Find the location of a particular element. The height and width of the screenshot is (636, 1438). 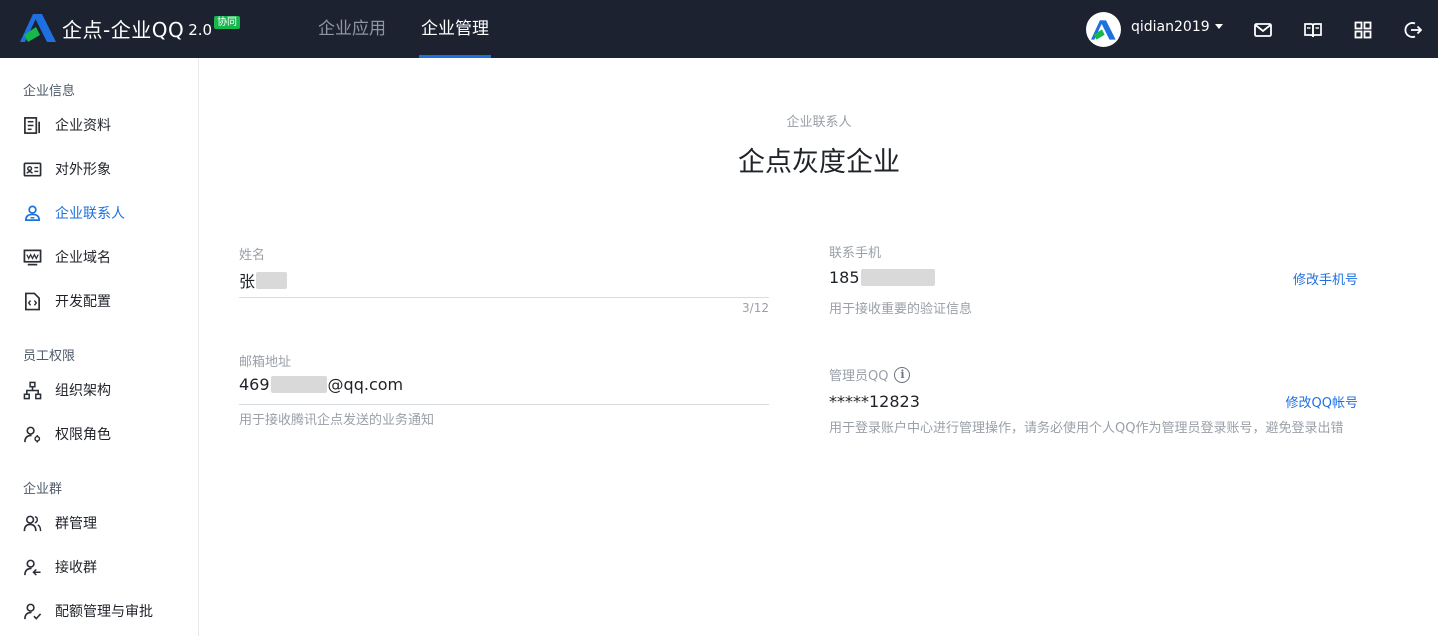

phone-label: 联系手机 is located at coordinates (855, 253).